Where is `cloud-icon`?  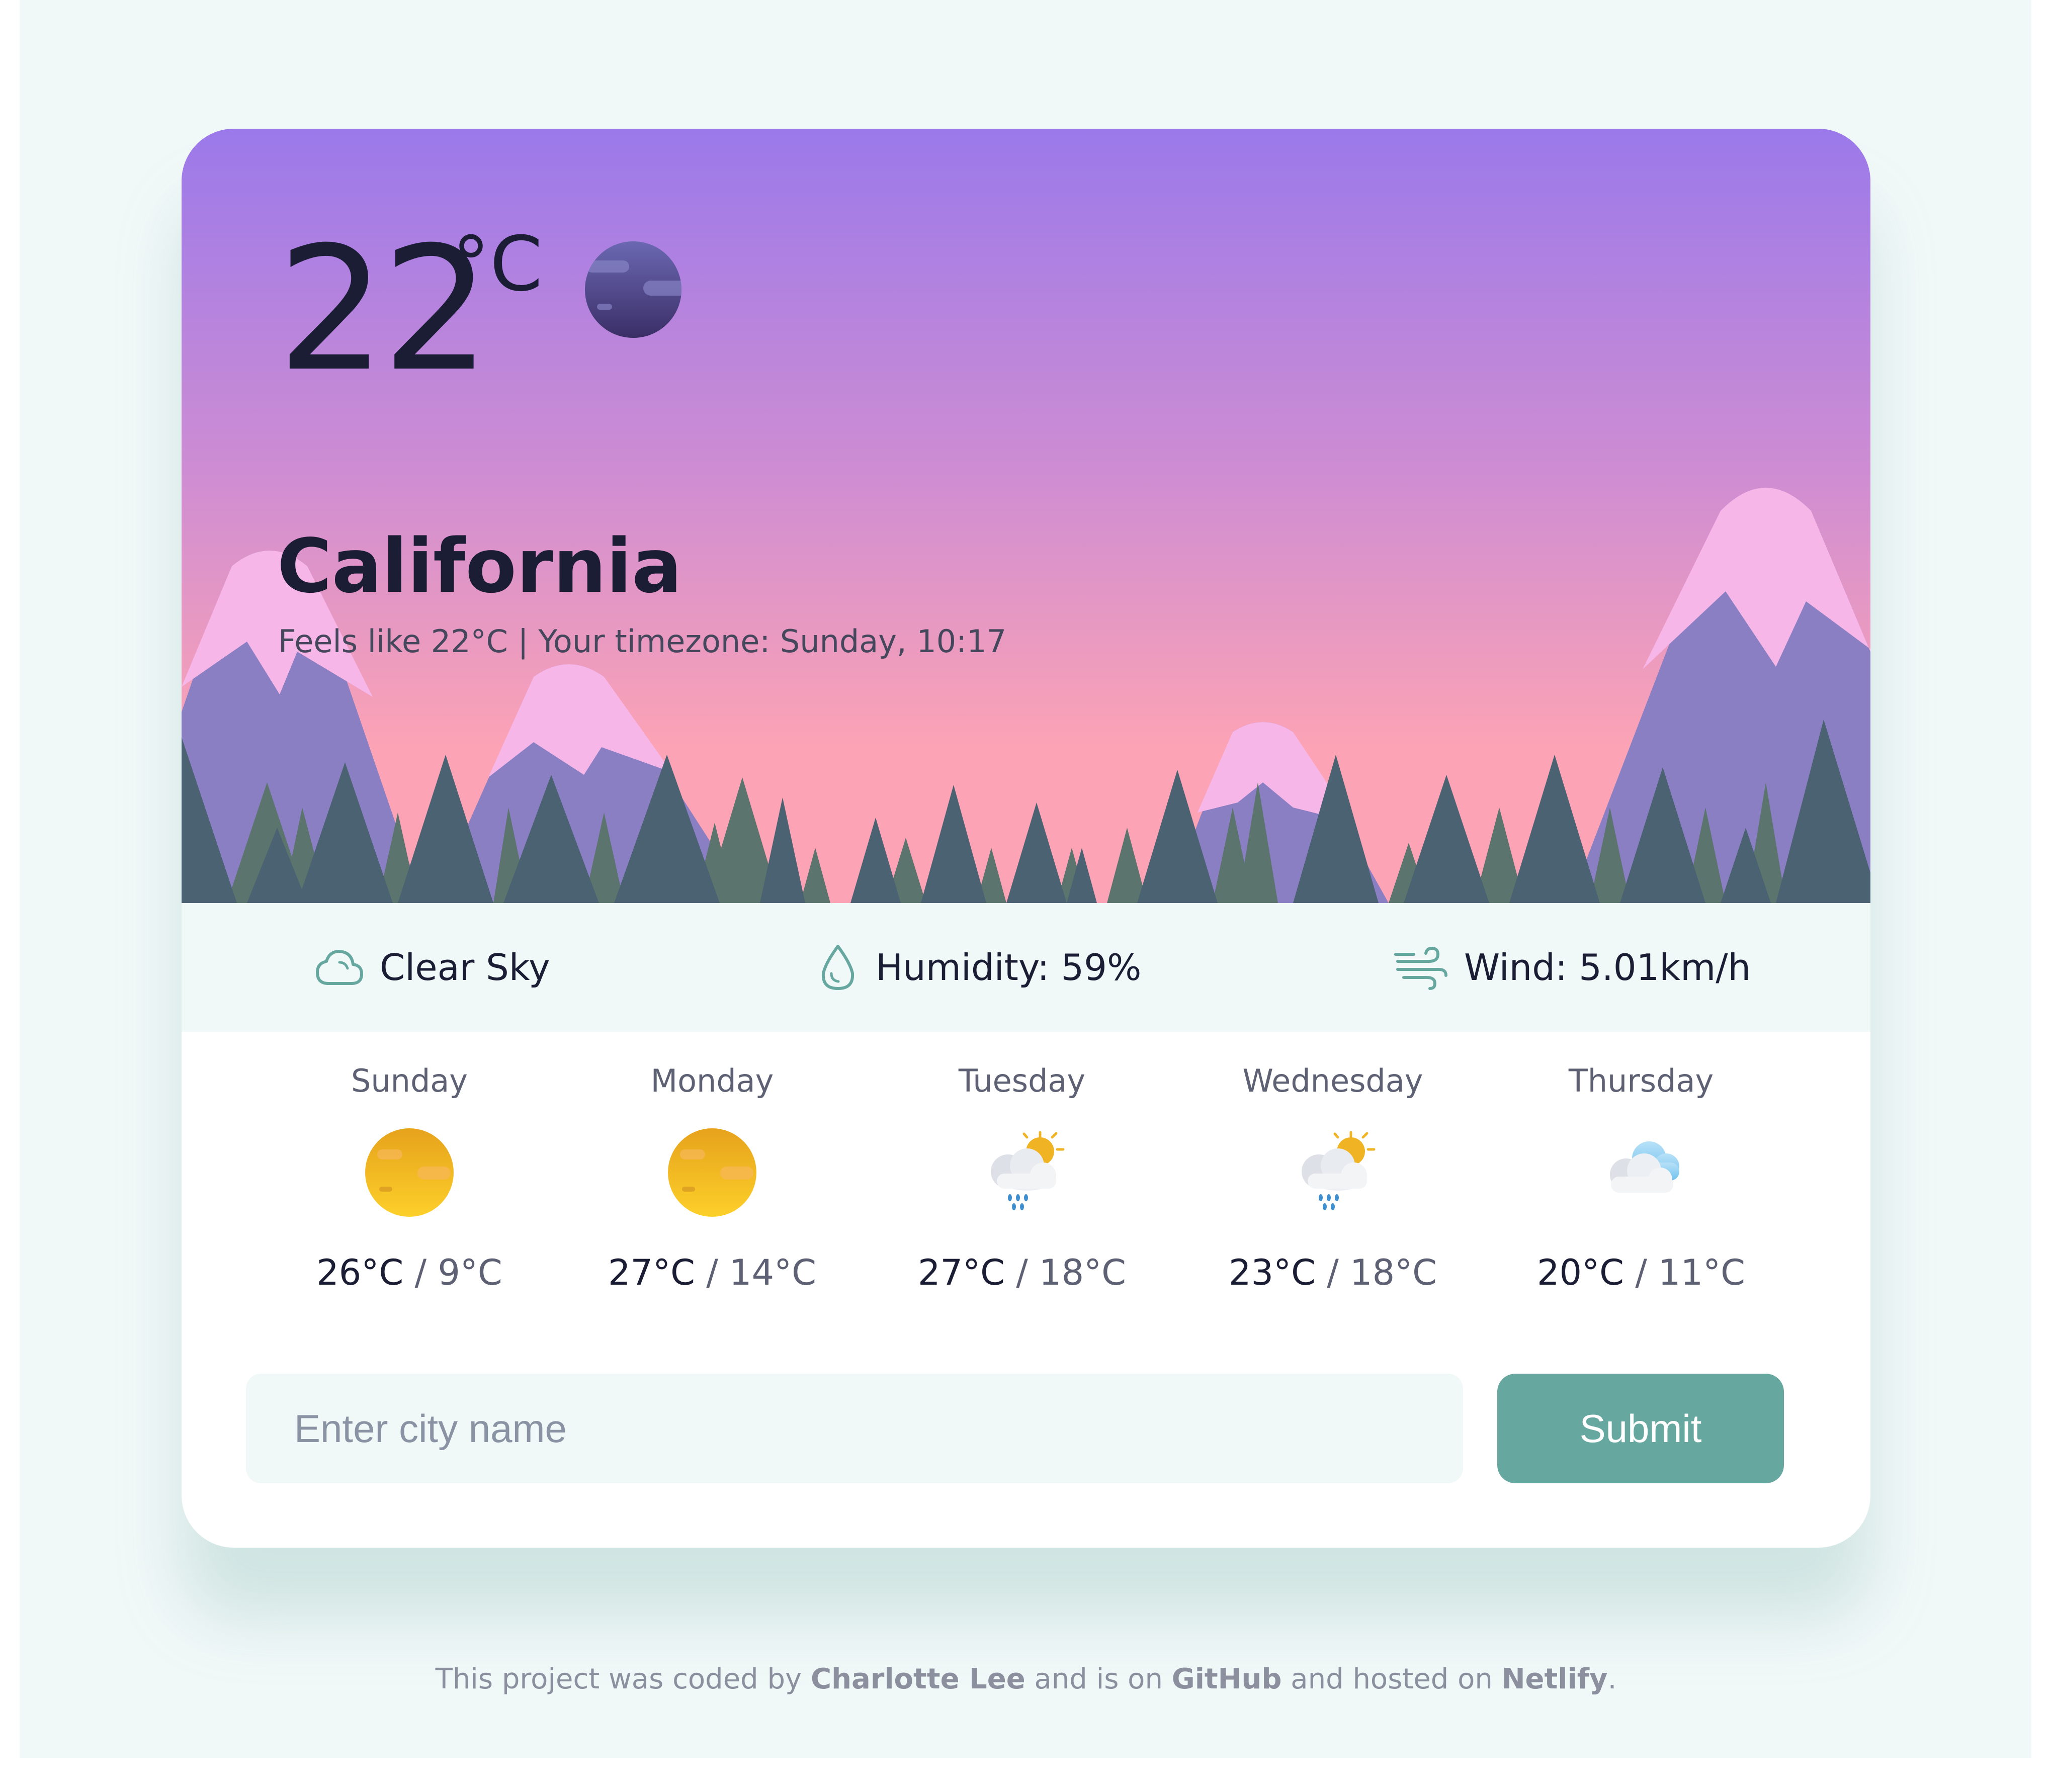 cloud-icon is located at coordinates (339, 968).